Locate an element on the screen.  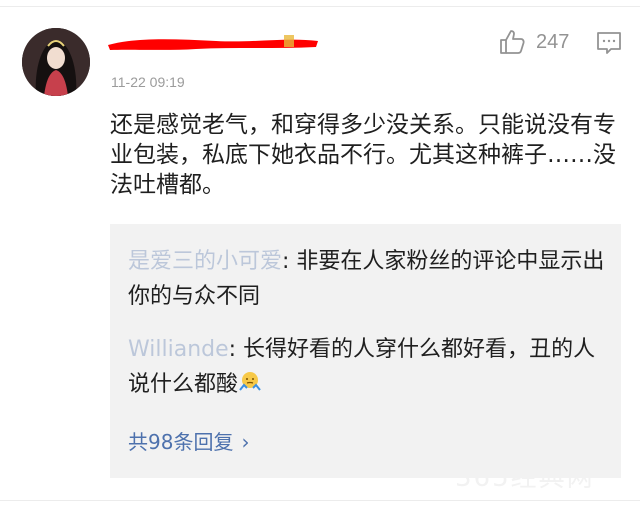
like-button: 247 is located at coordinates (533, 42).